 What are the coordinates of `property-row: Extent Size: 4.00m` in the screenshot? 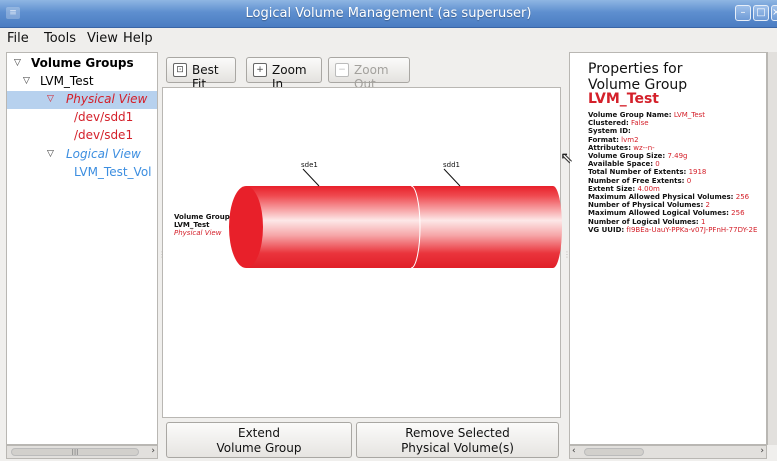 It's located at (672, 189).